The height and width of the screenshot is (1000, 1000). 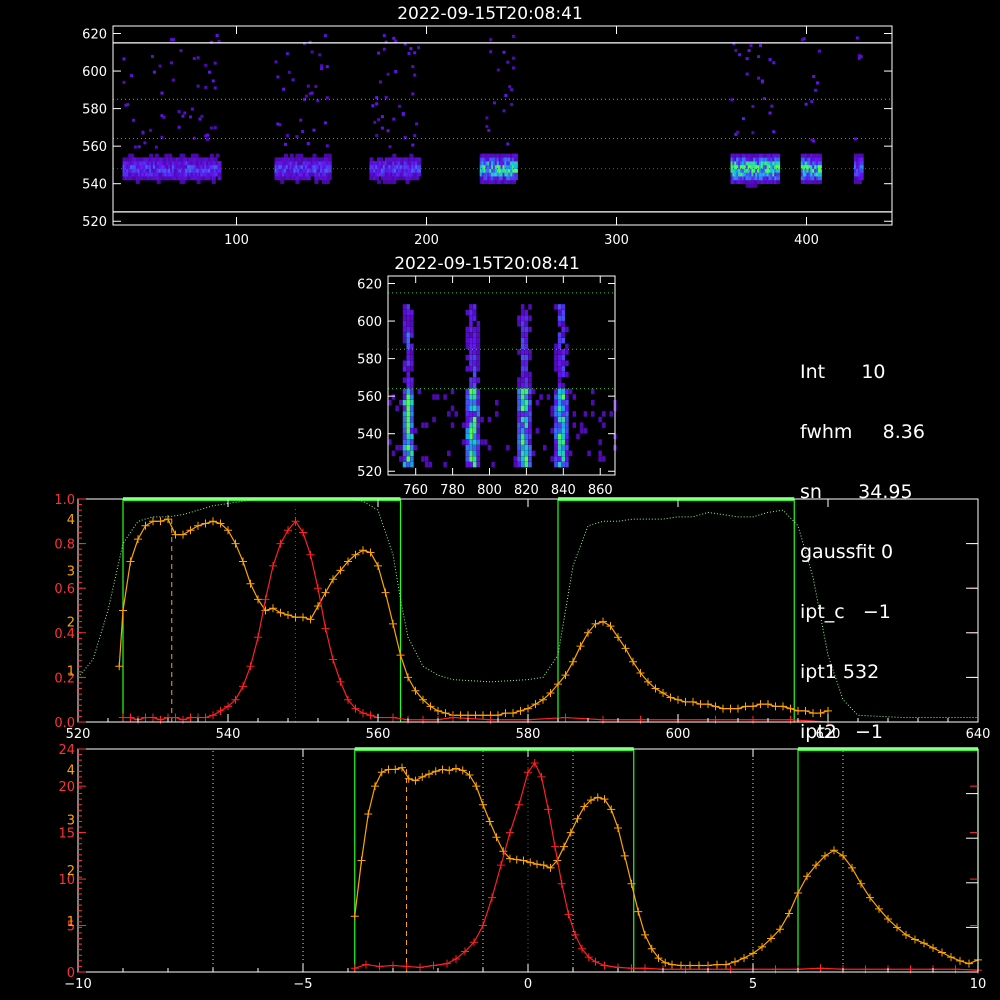 I want to click on overlay-y-tick-label: 3, so click(x=71, y=571).